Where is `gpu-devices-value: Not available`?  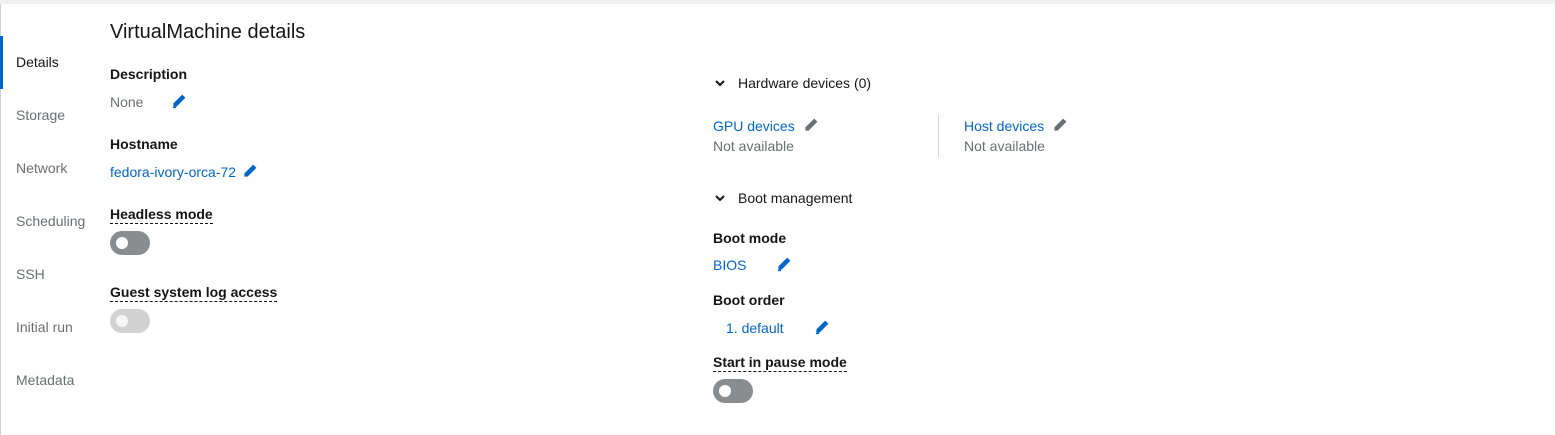
gpu-devices-value: Not available is located at coordinates (753, 146).